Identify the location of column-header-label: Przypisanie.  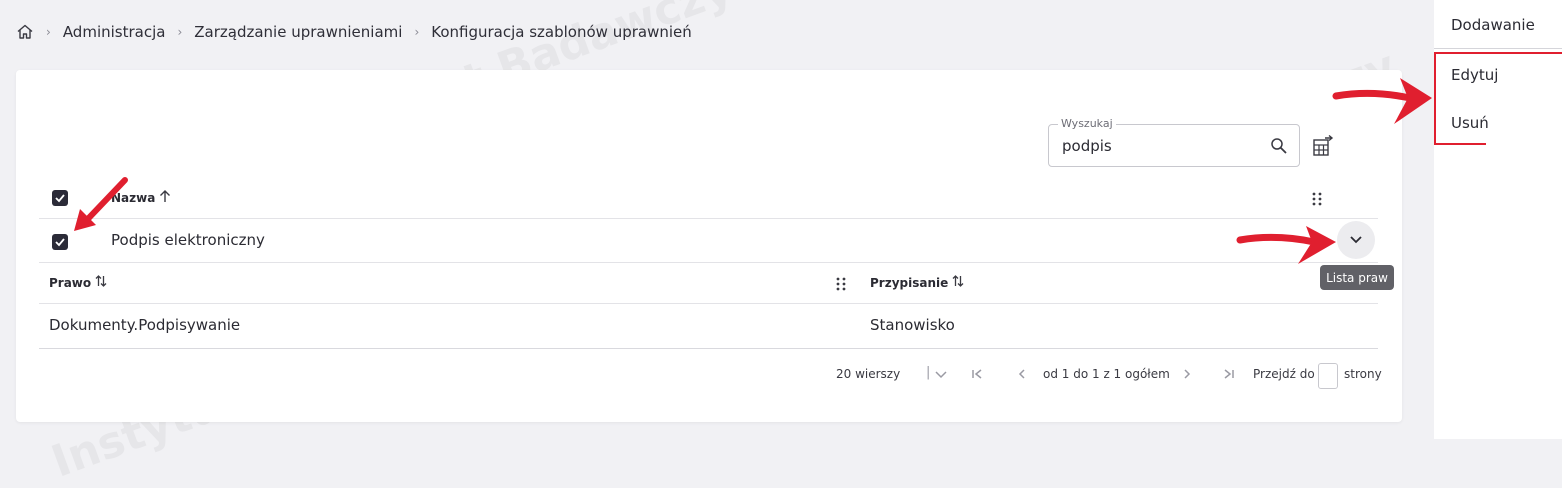
(909, 282).